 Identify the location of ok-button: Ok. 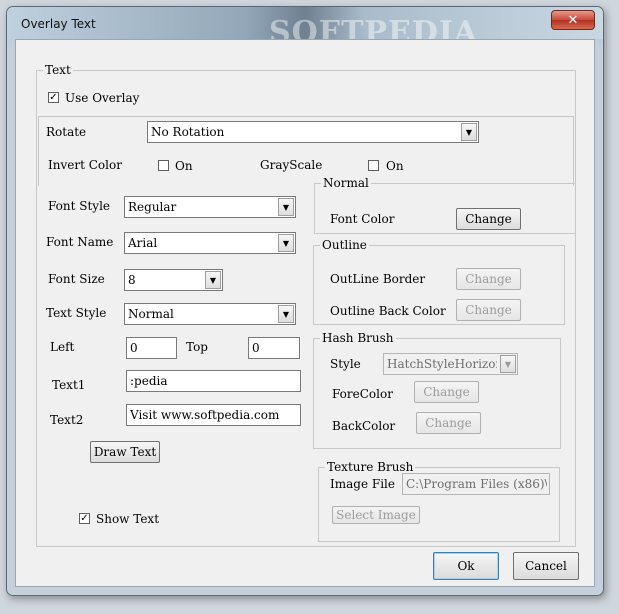
(466, 566).